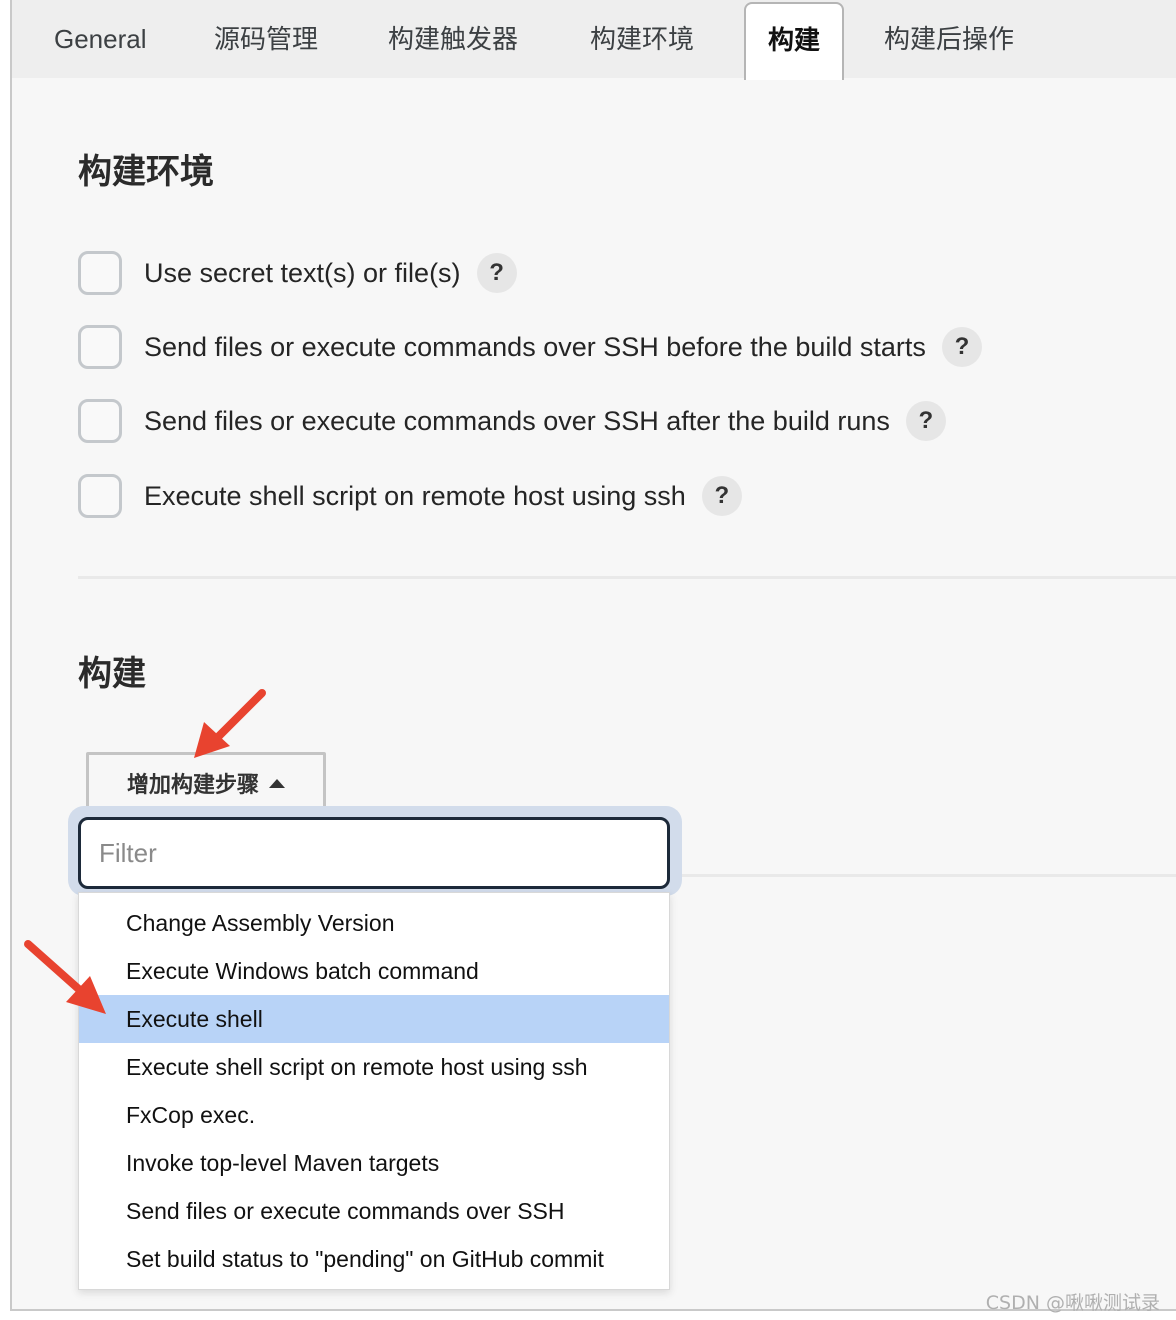 The width and height of the screenshot is (1176, 1320). Describe the element at coordinates (374, 923) in the screenshot. I see `menu-item-change-assembly-version: Change Assembly Version` at that location.